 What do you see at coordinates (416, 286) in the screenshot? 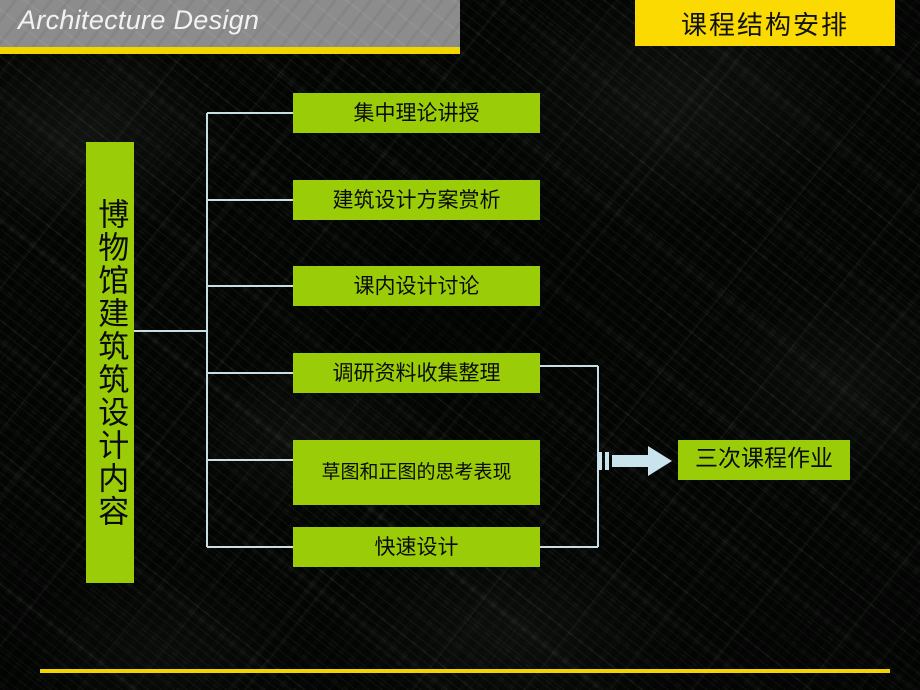
I see `node-box-3: 课内设计讨论` at bounding box center [416, 286].